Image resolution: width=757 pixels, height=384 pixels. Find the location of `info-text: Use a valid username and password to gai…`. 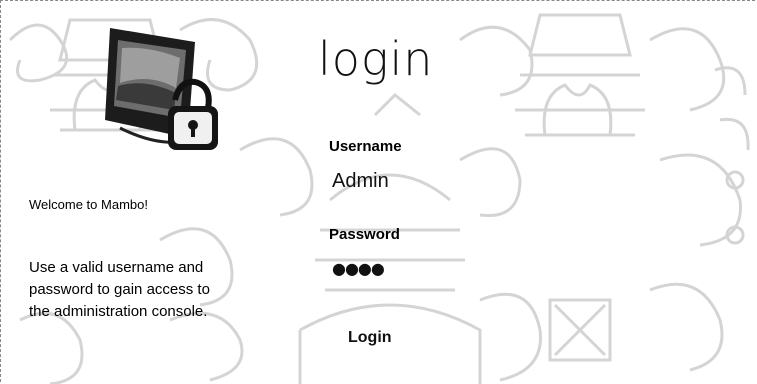

info-text: Use a valid username and password to gai… is located at coordinates (164, 290).